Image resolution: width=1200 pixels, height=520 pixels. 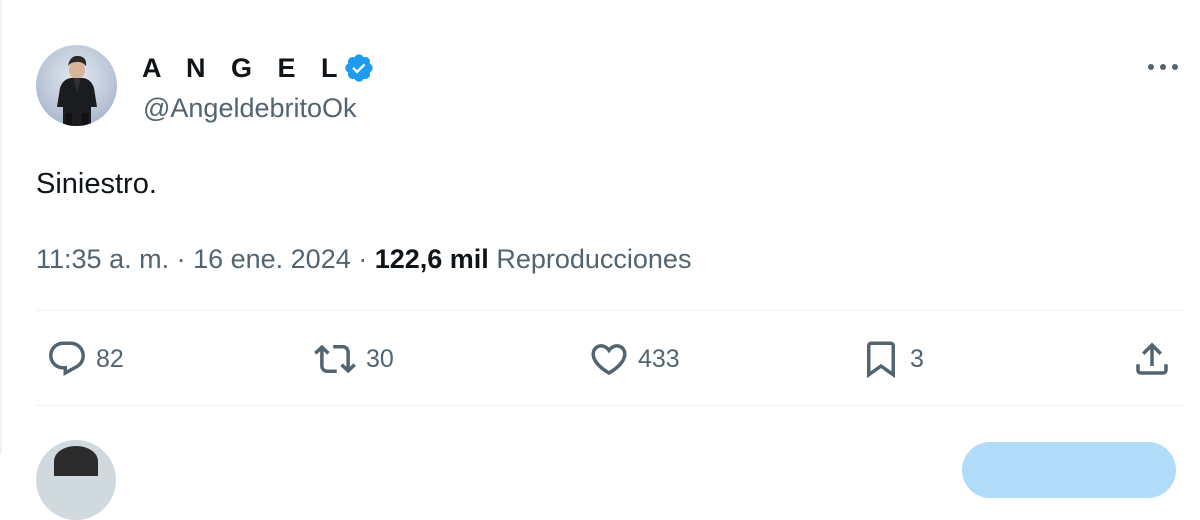 I want to click on share-icon, so click(x=1152, y=358).